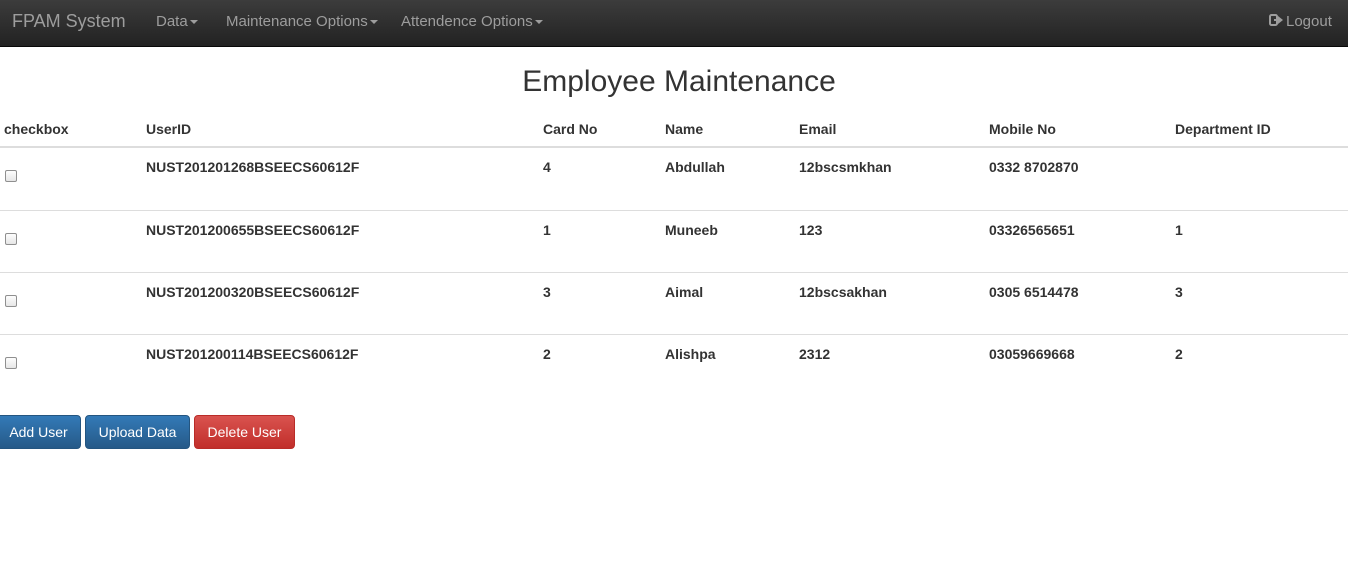 The image size is (1348, 563). I want to click on logout-link: Logout, so click(1300, 21).